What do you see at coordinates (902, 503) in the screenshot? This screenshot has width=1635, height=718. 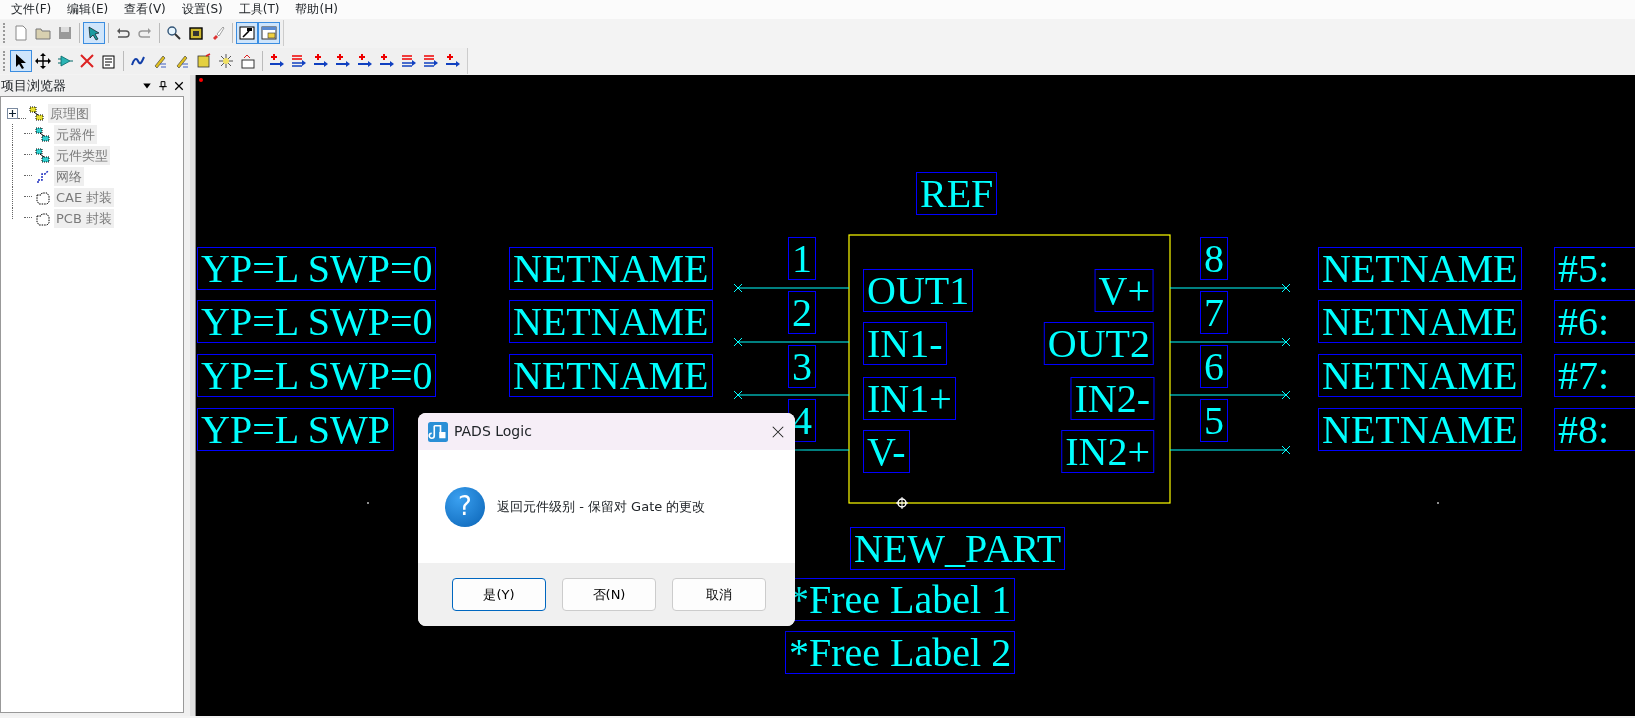 I see `origin-marker` at bounding box center [902, 503].